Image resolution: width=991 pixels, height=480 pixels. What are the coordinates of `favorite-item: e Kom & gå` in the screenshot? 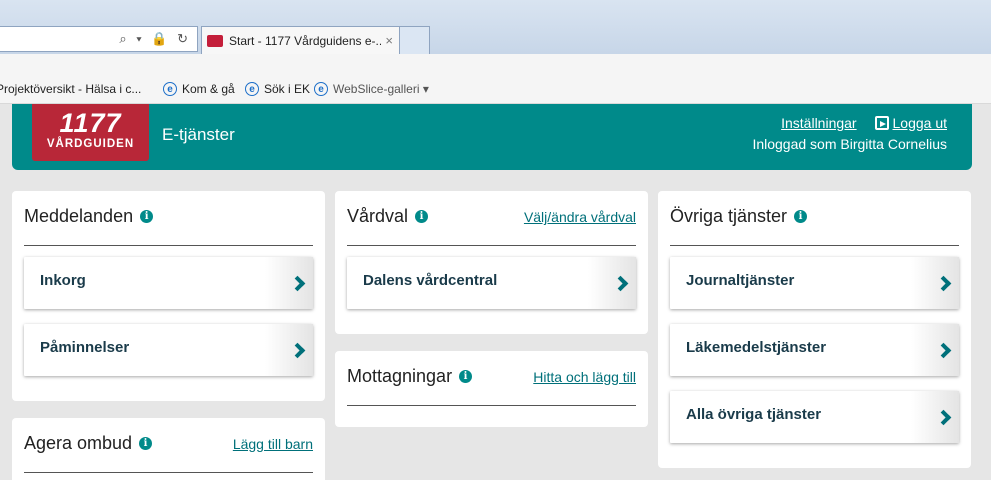 It's located at (199, 89).